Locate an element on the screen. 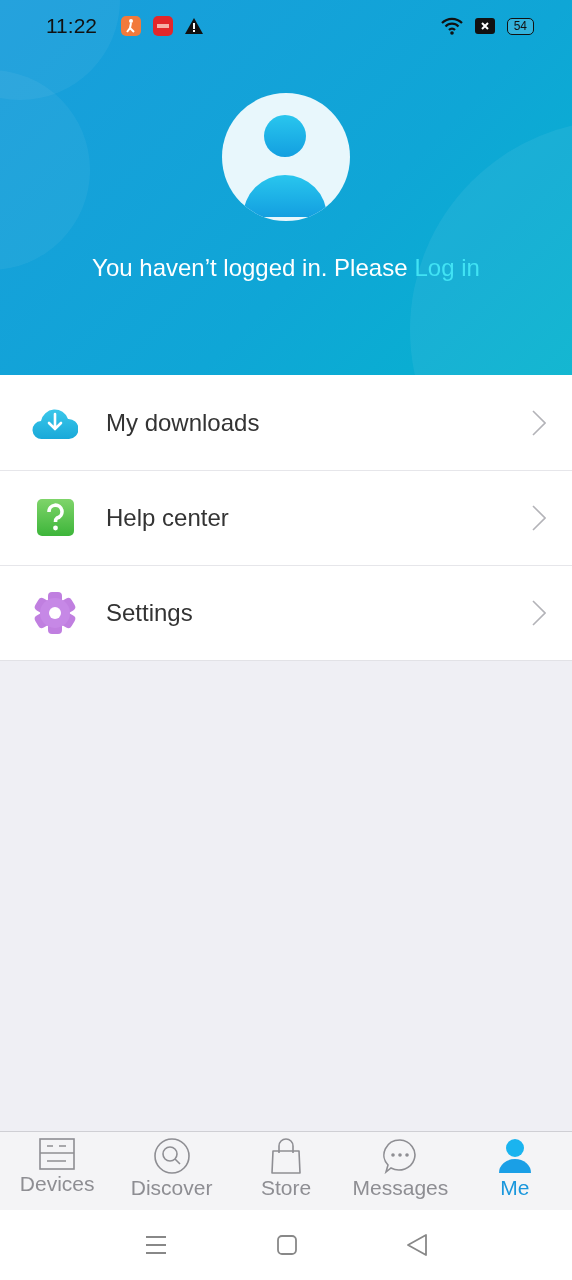 The height and width of the screenshot is (1280, 572). no-sim-icon is located at coordinates (484, 26).